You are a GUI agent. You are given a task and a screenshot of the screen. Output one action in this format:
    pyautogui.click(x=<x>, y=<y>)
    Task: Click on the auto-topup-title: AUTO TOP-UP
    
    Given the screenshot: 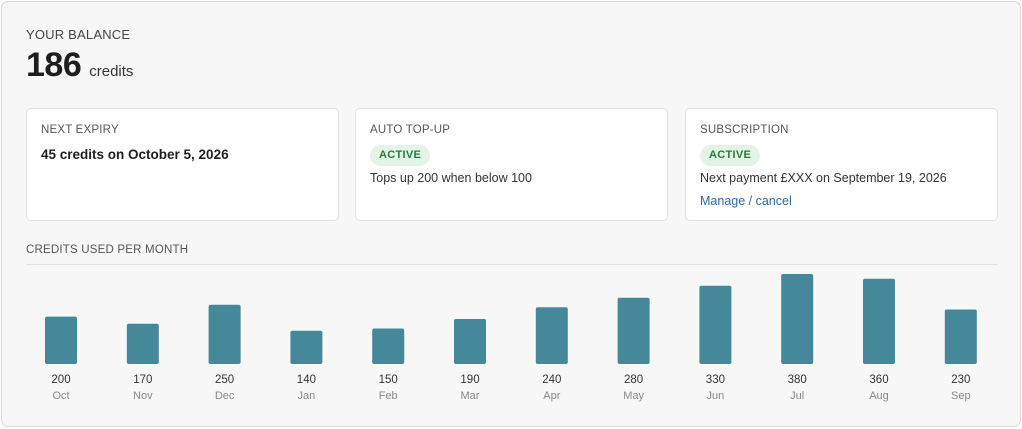 What is the action you would take?
    pyautogui.click(x=410, y=130)
    